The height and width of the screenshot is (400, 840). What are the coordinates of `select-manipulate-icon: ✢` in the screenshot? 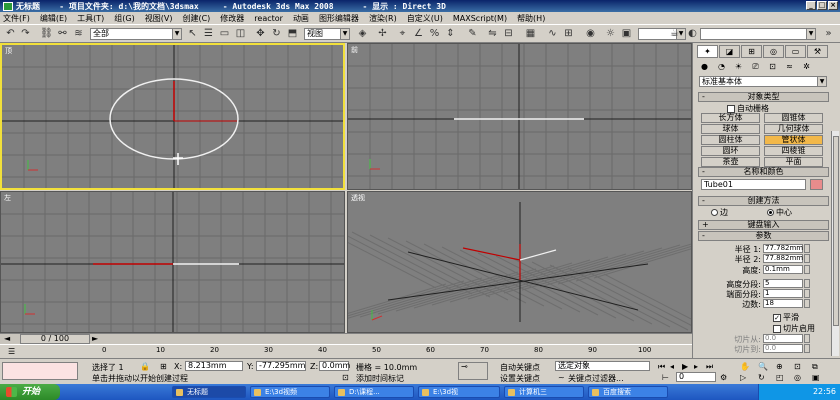 It's located at (382, 33).